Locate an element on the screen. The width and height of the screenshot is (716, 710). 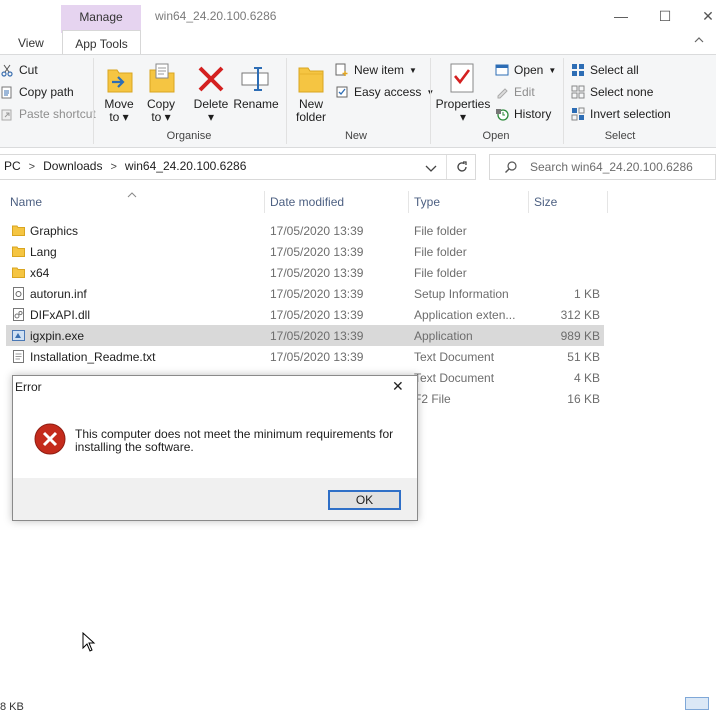
mouse-cursor-icon is located at coordinates (89, 643).